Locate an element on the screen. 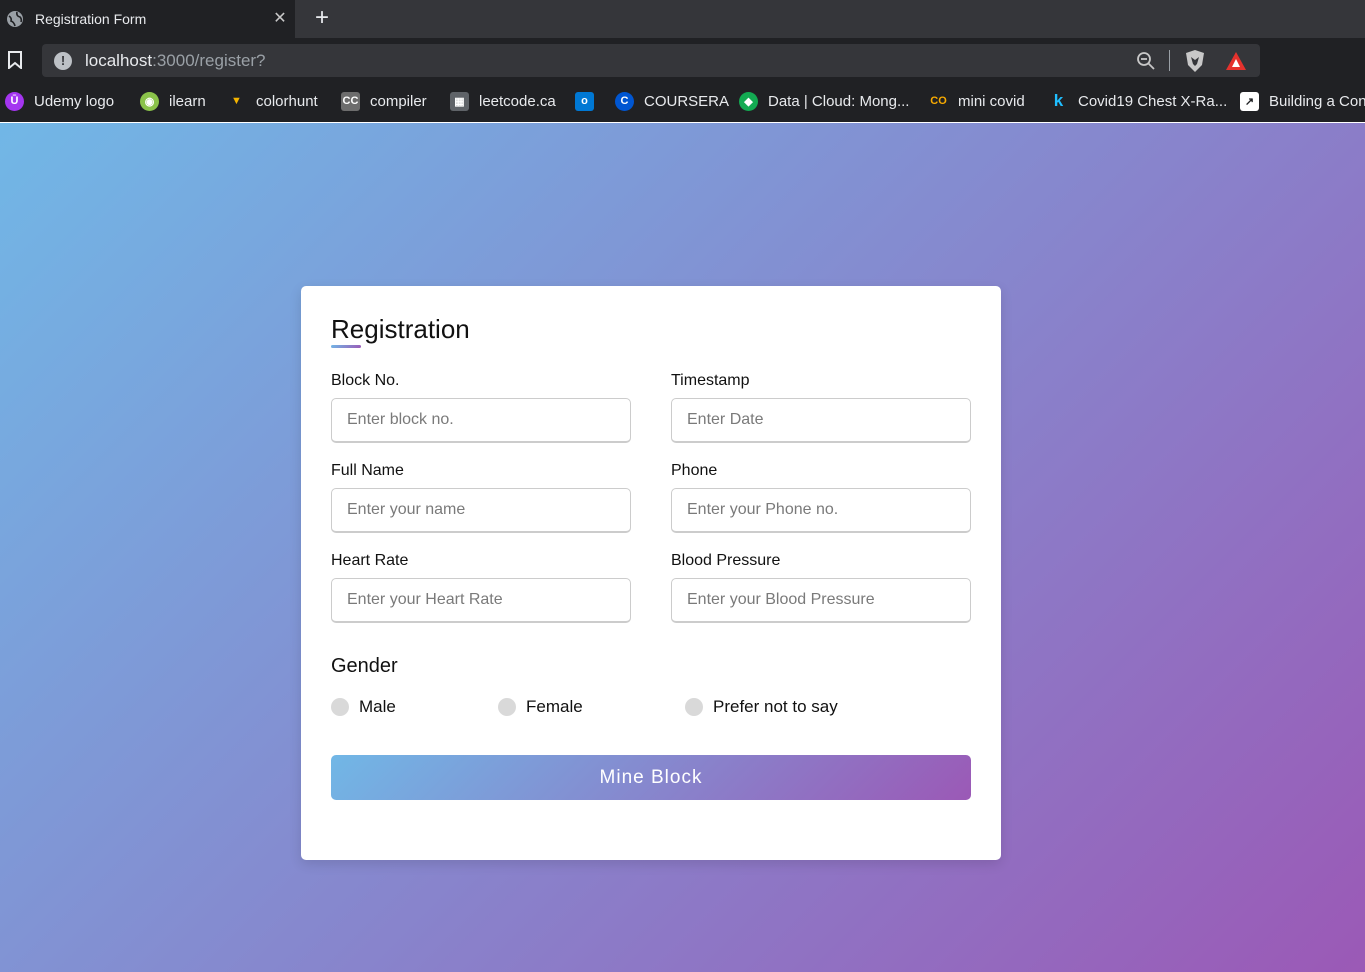  bookmark-item: ▼ colorhunt is located at coordinates (272, 101).